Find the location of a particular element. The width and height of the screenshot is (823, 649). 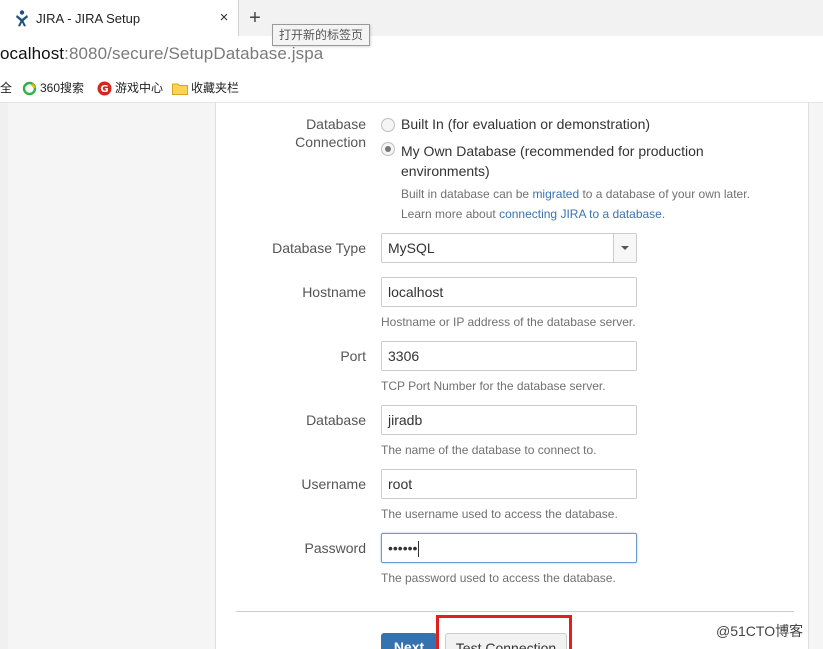

username-label: Username is located at coordinates (333, 484).